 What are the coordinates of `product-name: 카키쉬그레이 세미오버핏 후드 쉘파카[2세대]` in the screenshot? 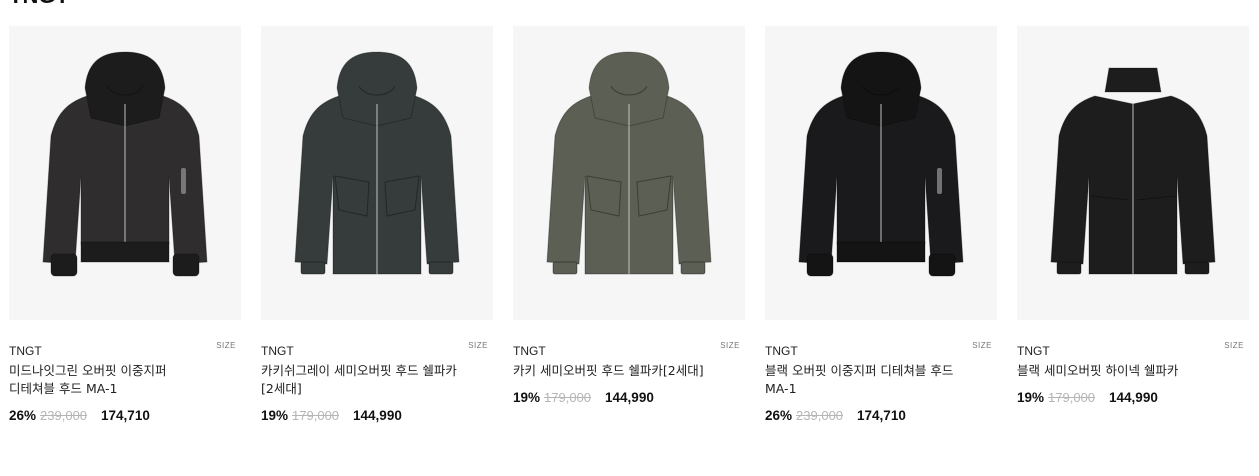 It's located at (361, 380).